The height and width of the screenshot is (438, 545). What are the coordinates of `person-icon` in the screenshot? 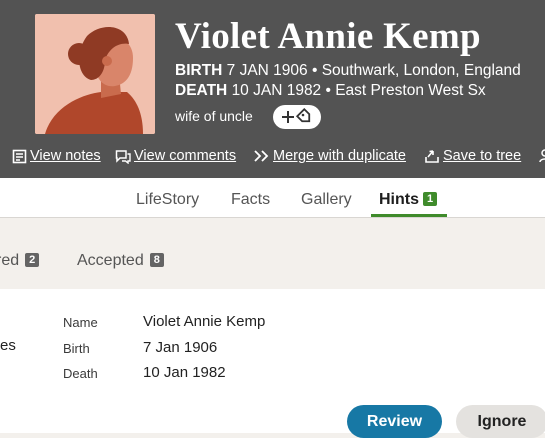 It's located at (540, 156).